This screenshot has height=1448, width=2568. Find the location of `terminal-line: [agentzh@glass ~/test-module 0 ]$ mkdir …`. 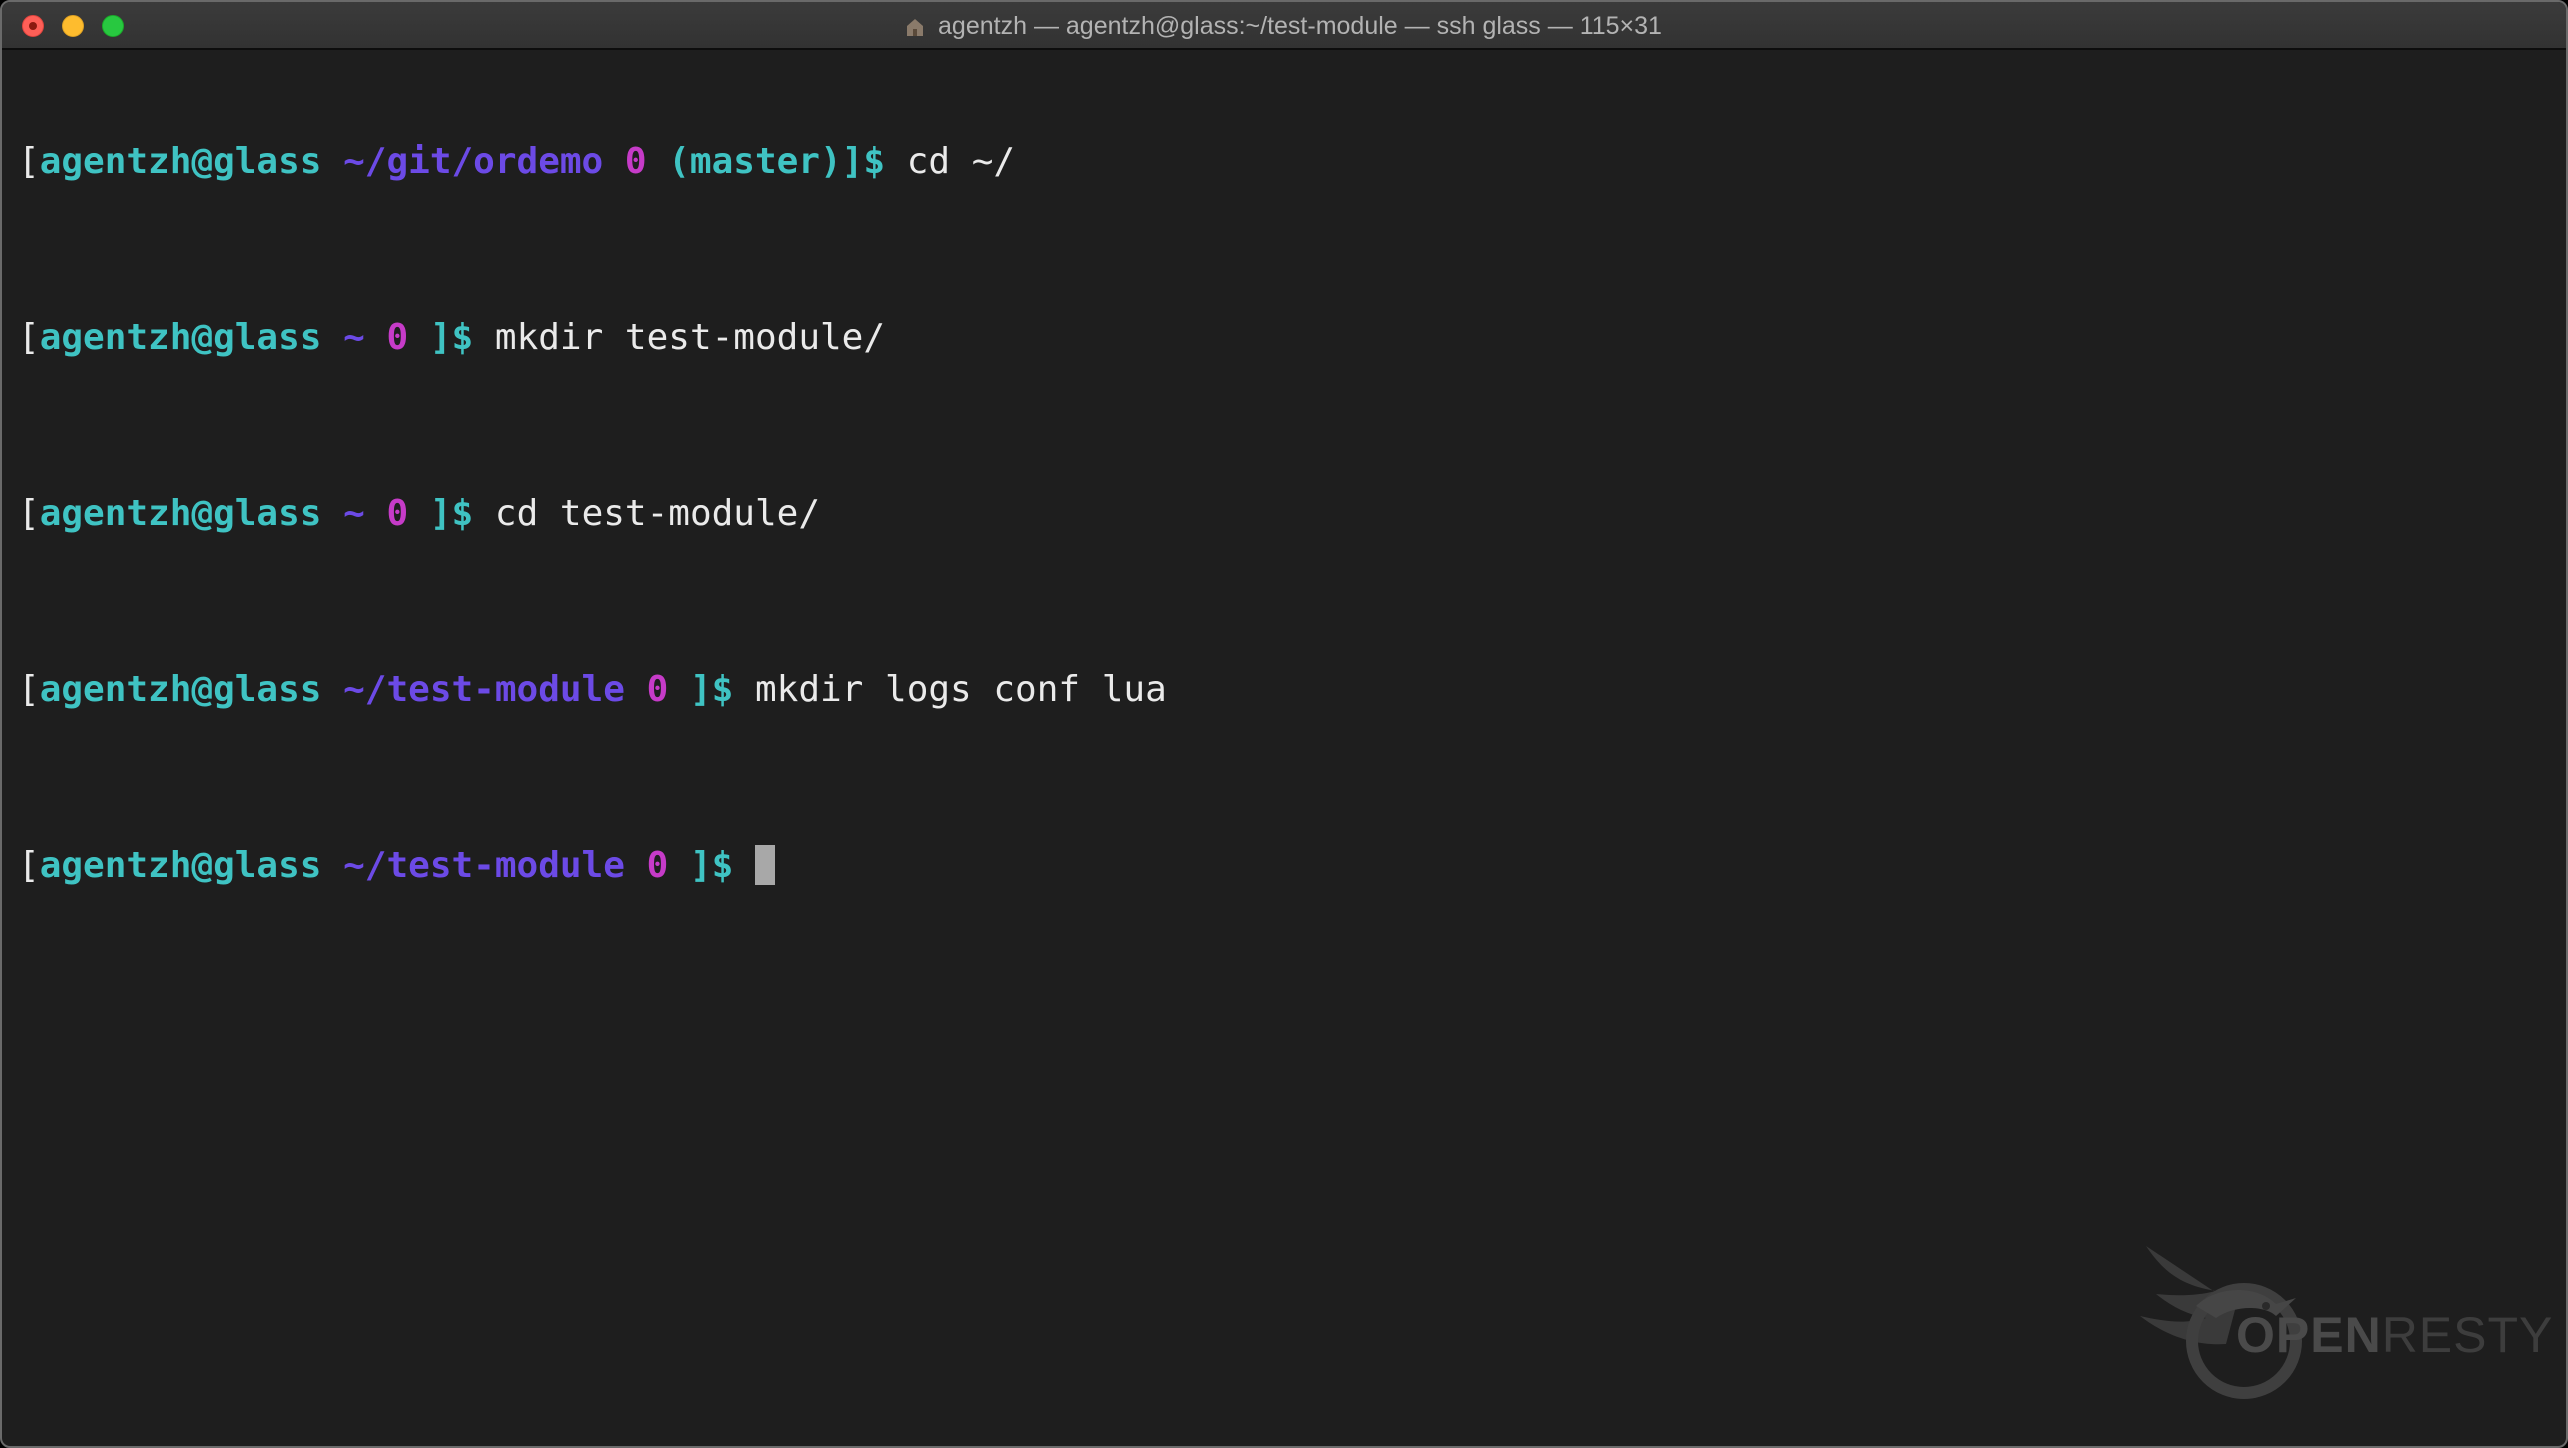

terminal-line: [agentzh@glass ~/test-module 0 ]$ mkdir … is located at coordinates (1284, 690).